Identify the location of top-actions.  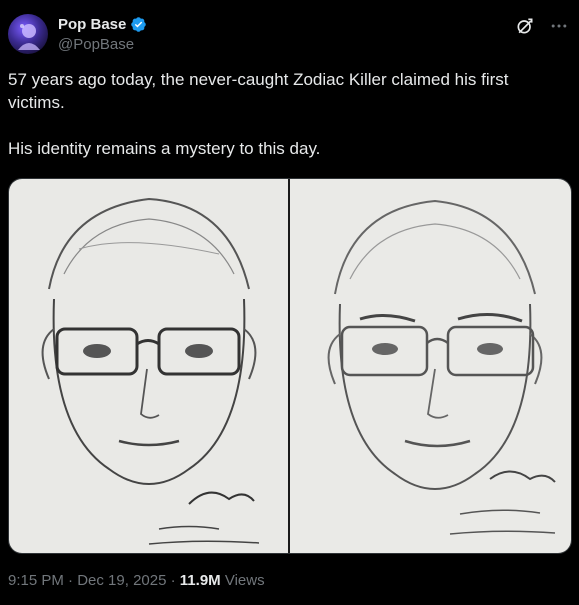
(542, 26).